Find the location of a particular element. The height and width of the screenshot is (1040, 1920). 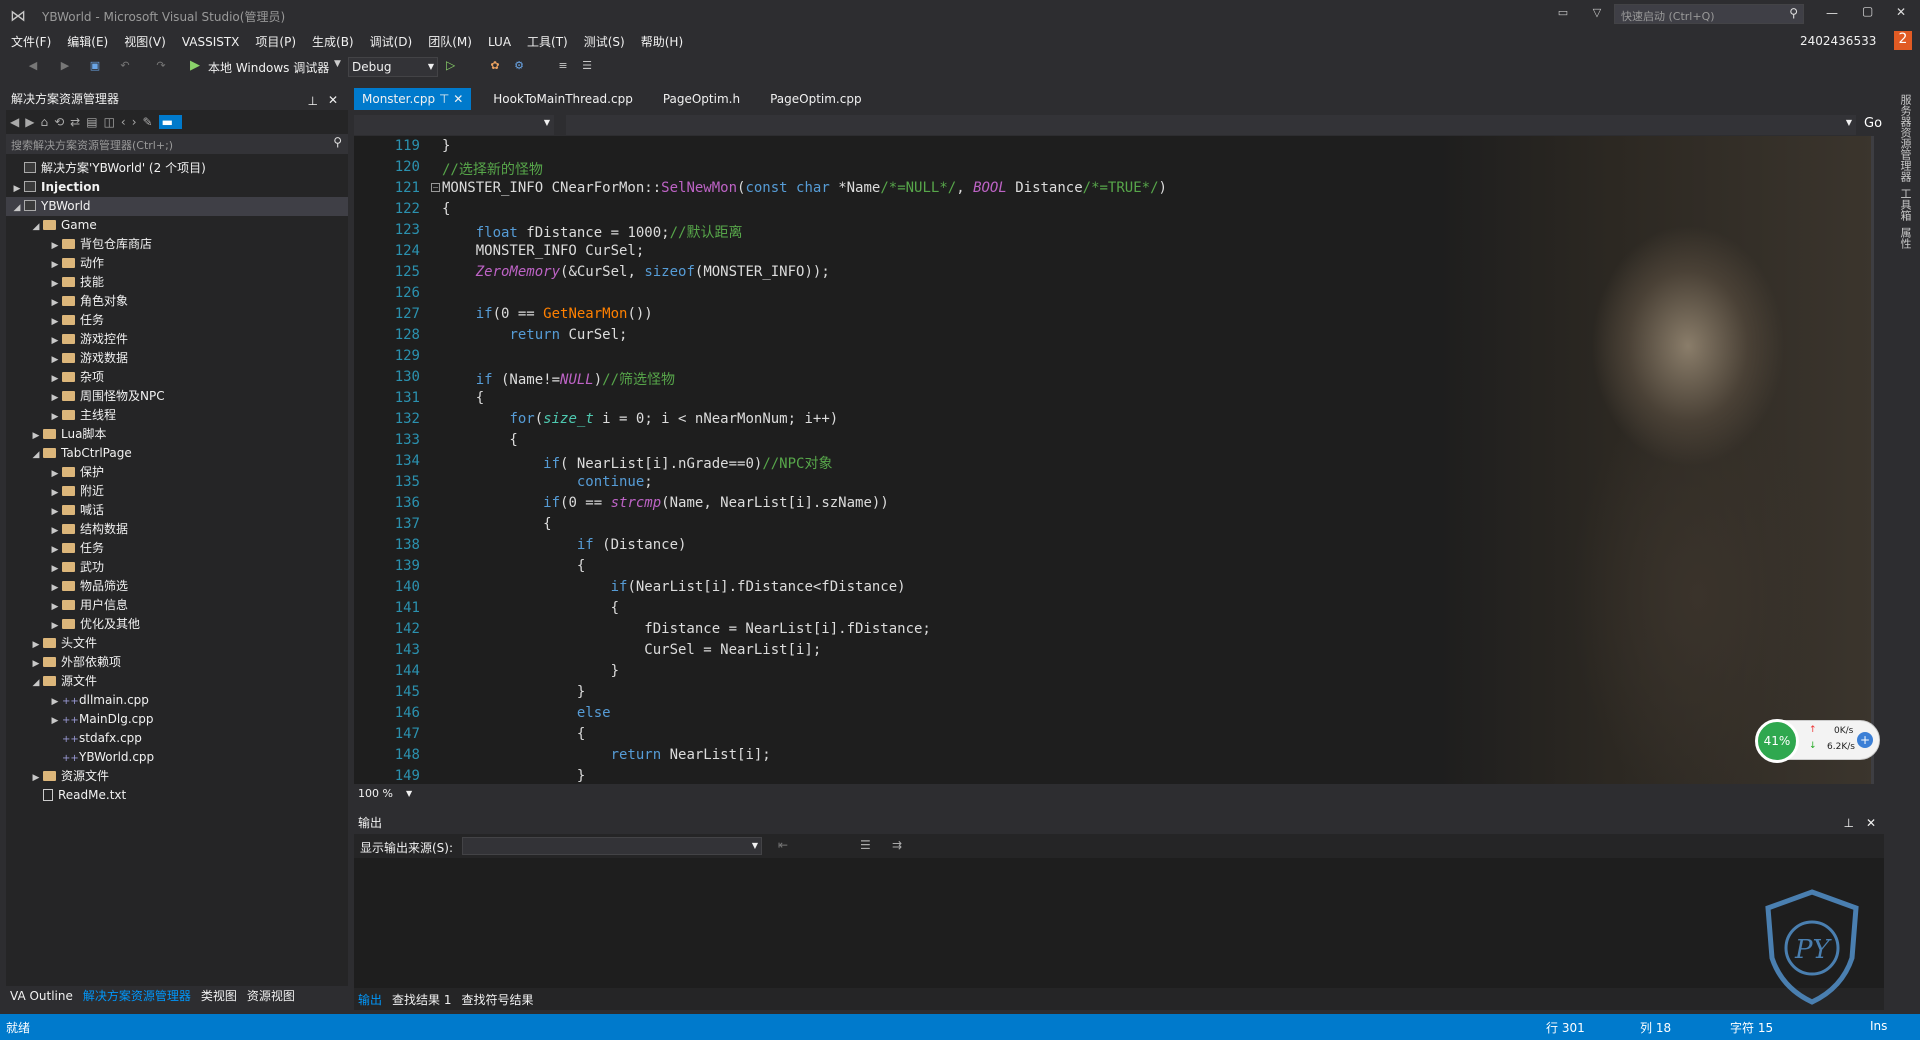

code-line: return NearList[i]; is located at coordinates (606, 755).